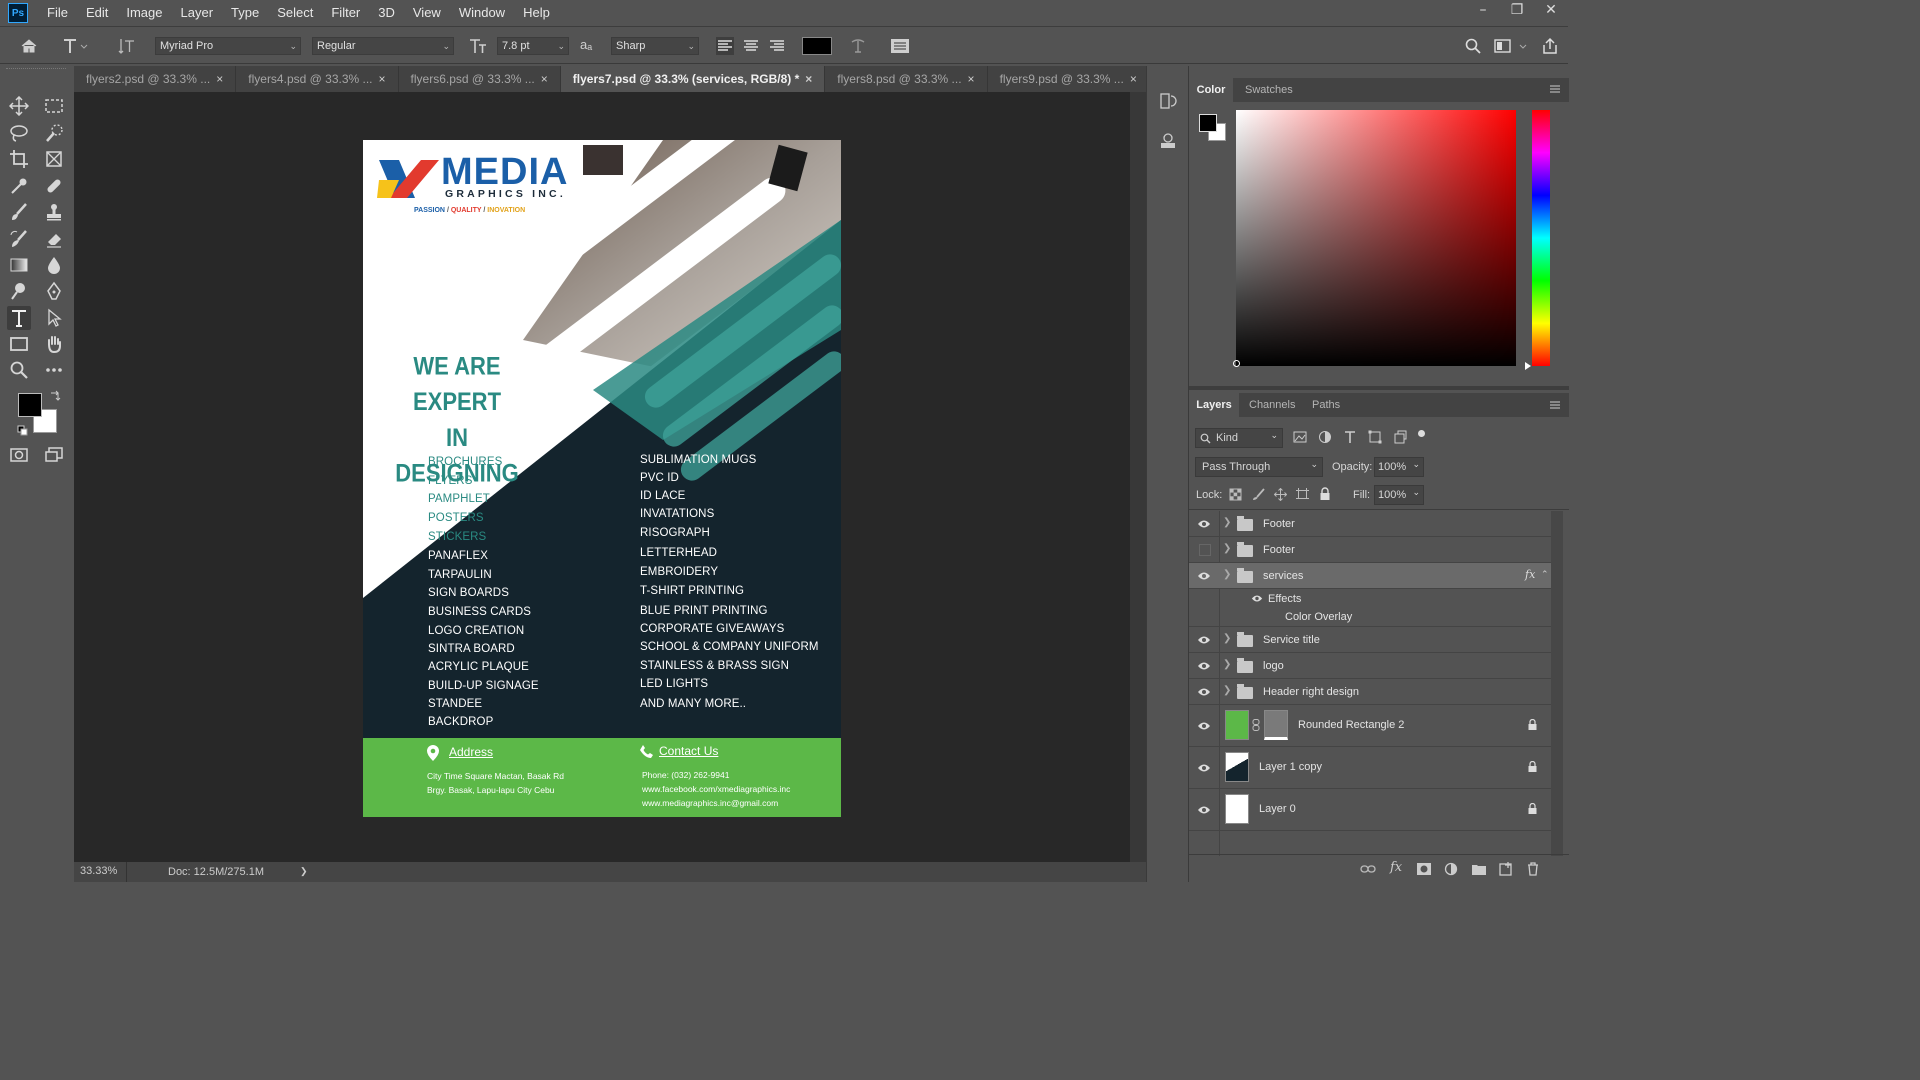 The height and width of the screenshot is (1080, 1920). I want to click on brush-tool-icon, so click(19, 212).